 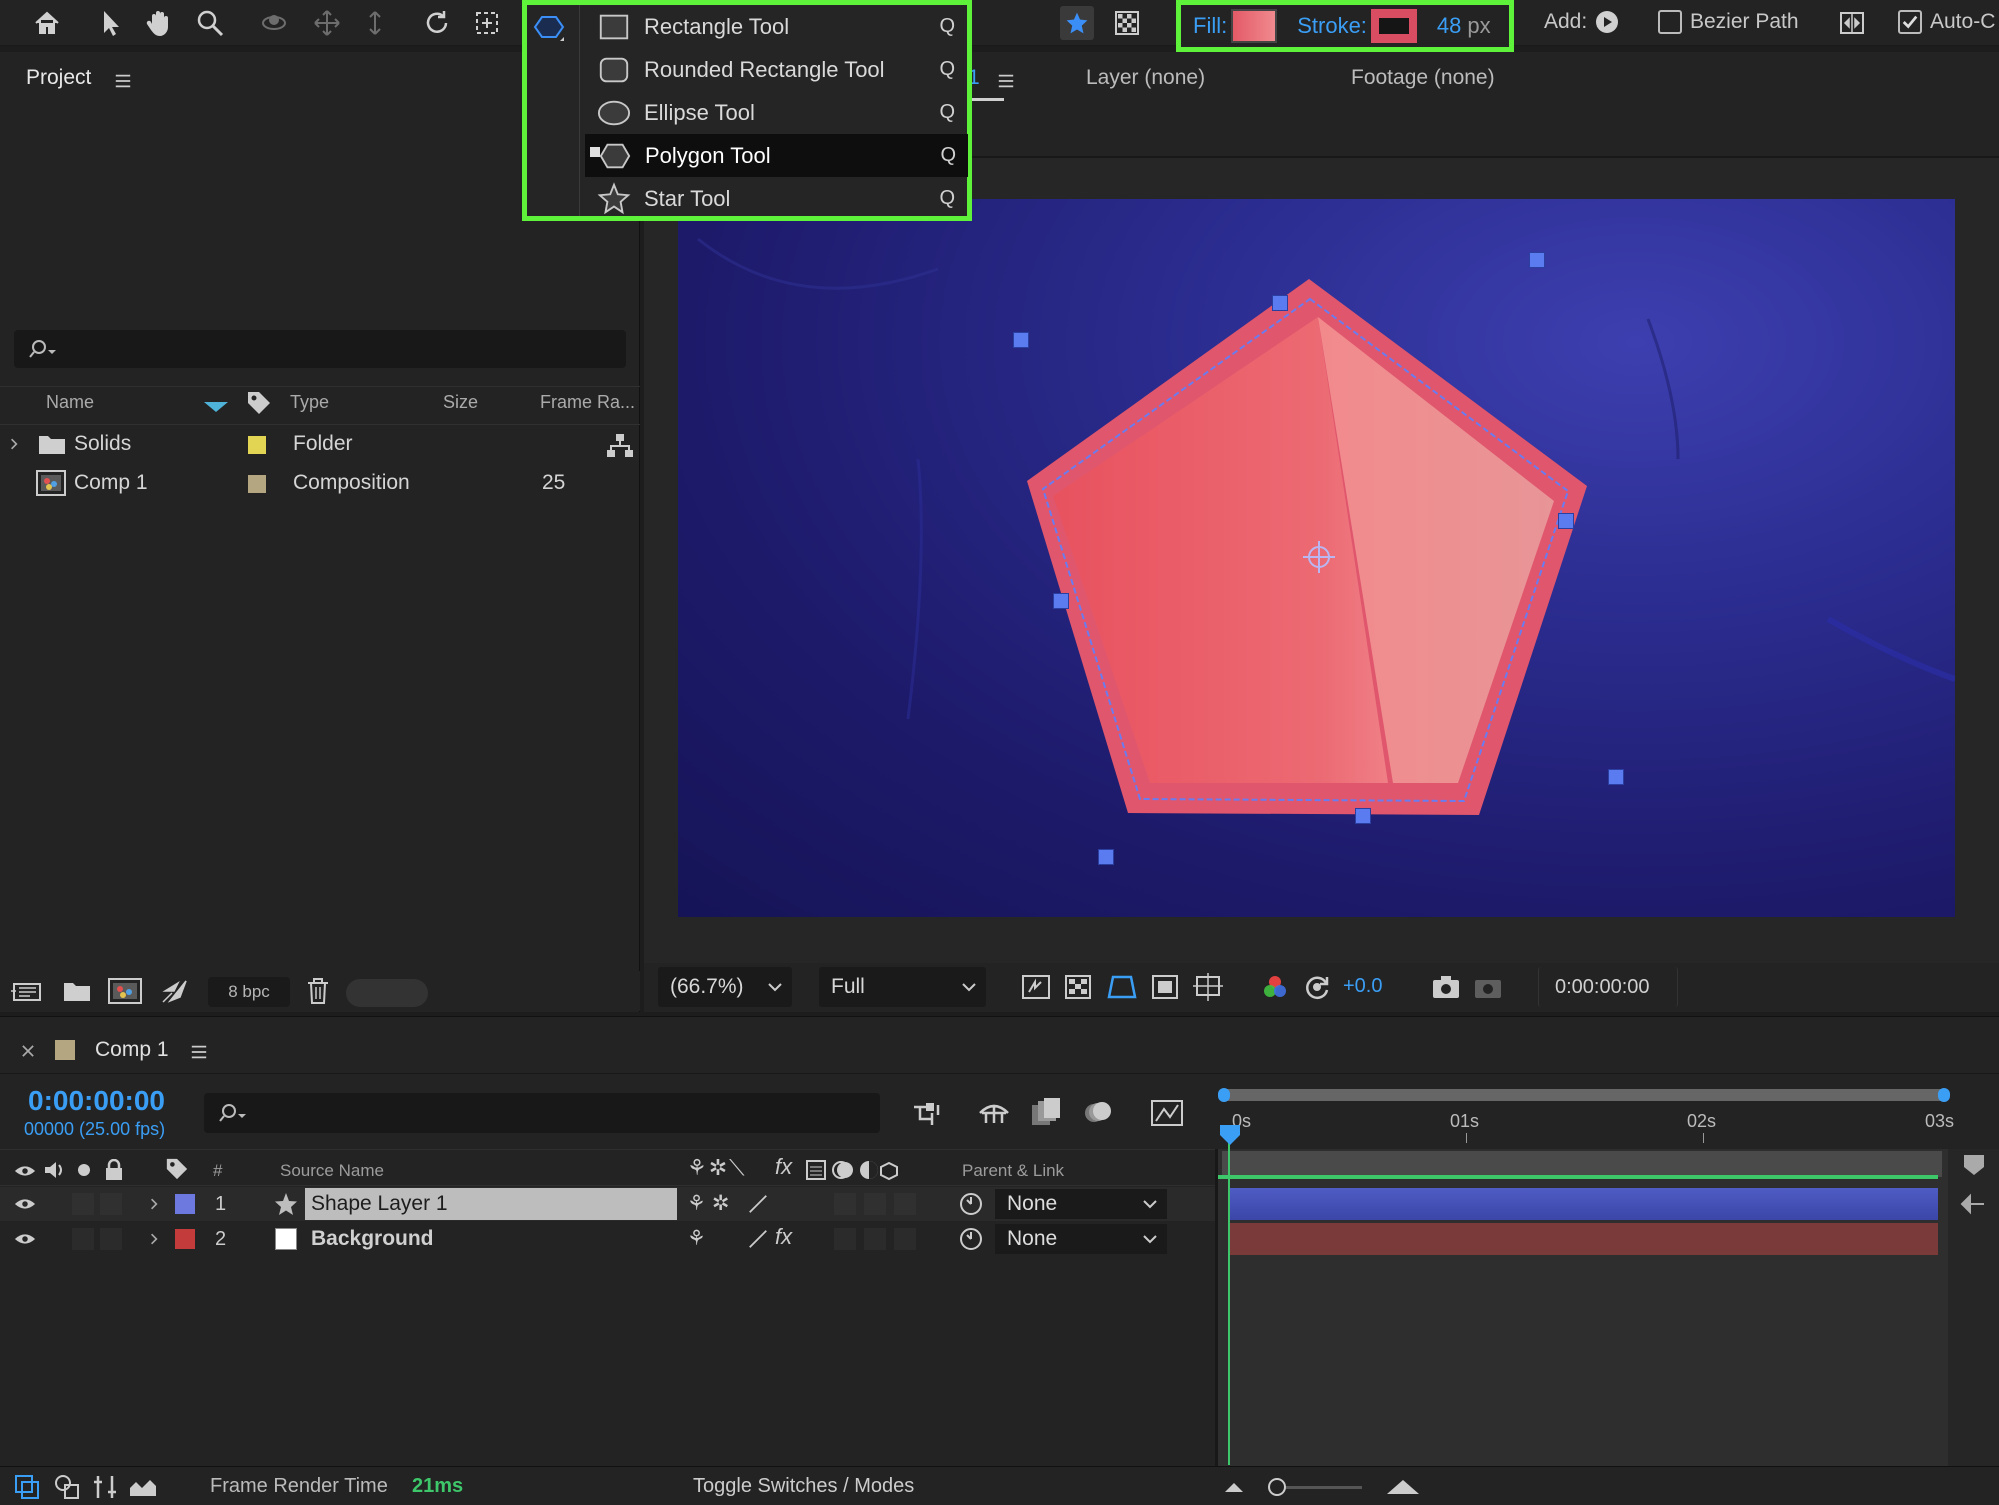 What do you see at coordinates (1582, 1164) in the screenshot?
I see `work-area-range` at bounding box center [1582, 1164].